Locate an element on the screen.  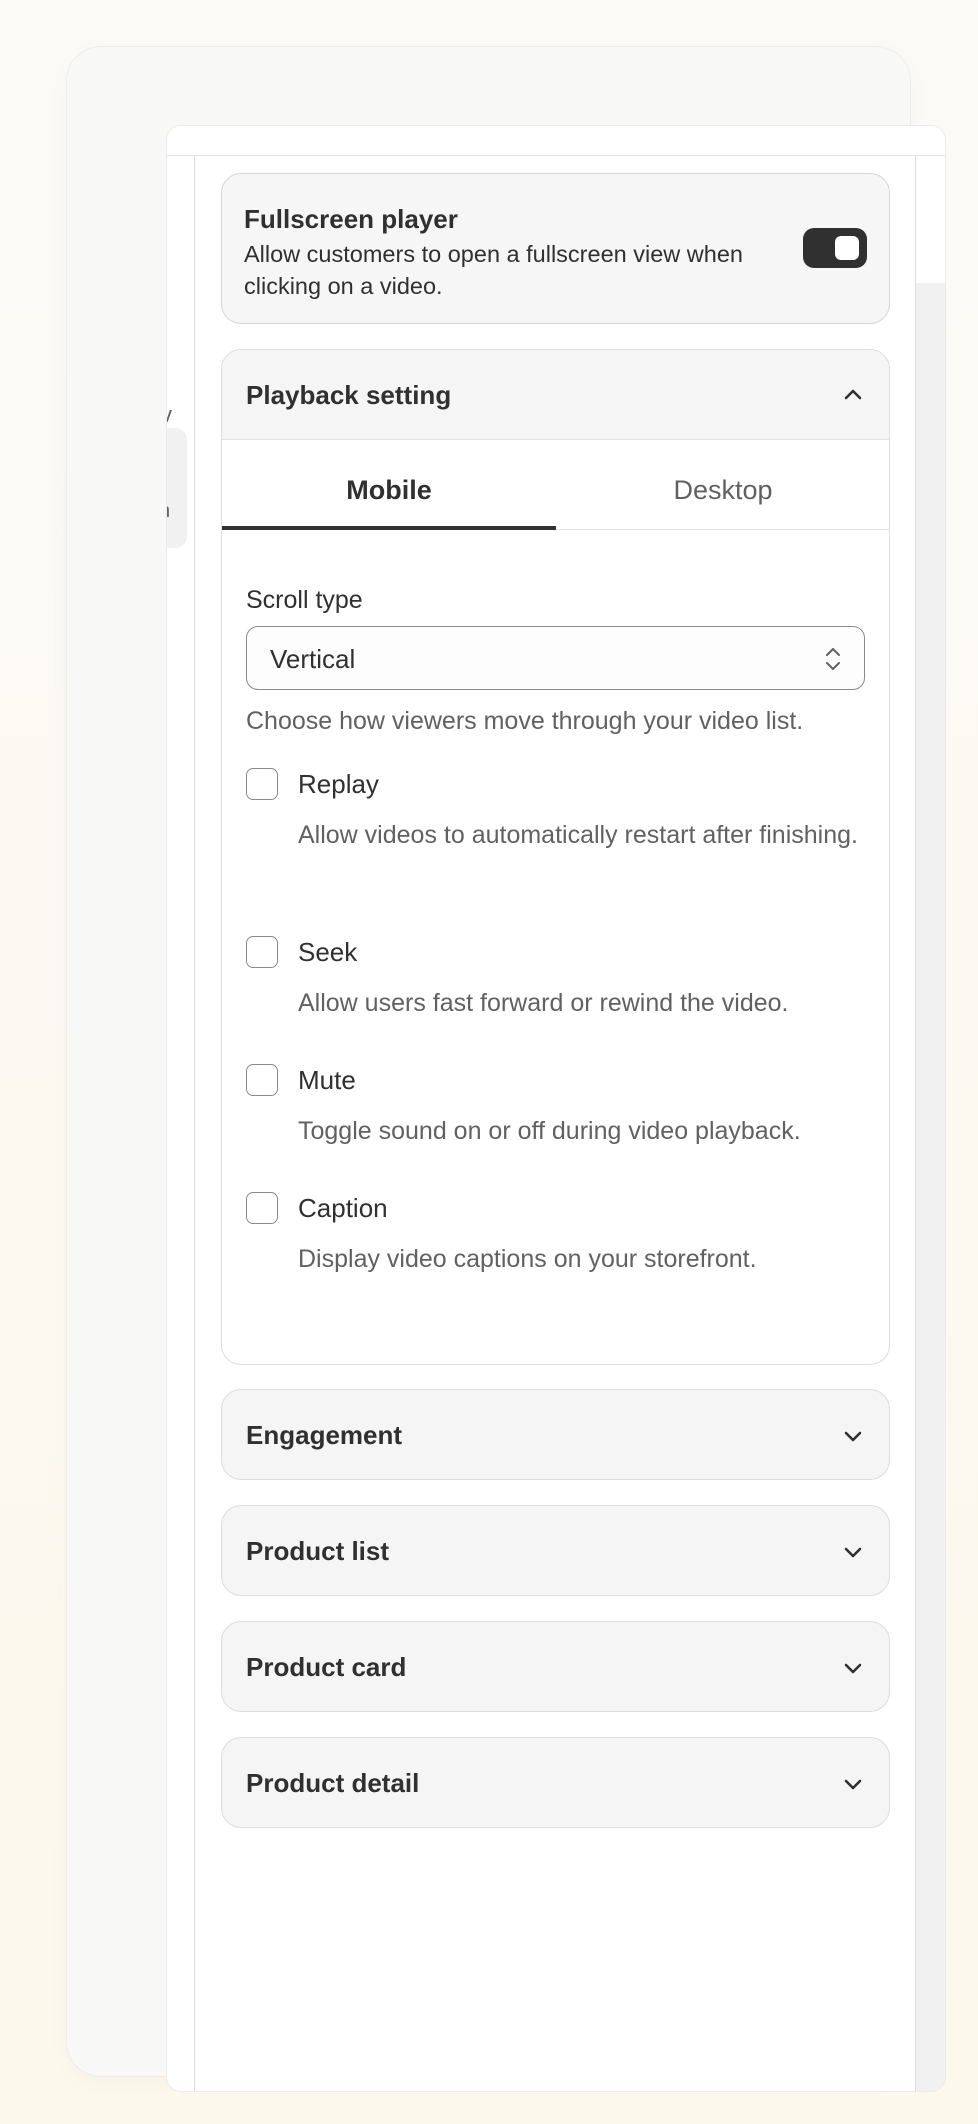
playback-setting-header: Playback setting is located at coordinates (555, 395).